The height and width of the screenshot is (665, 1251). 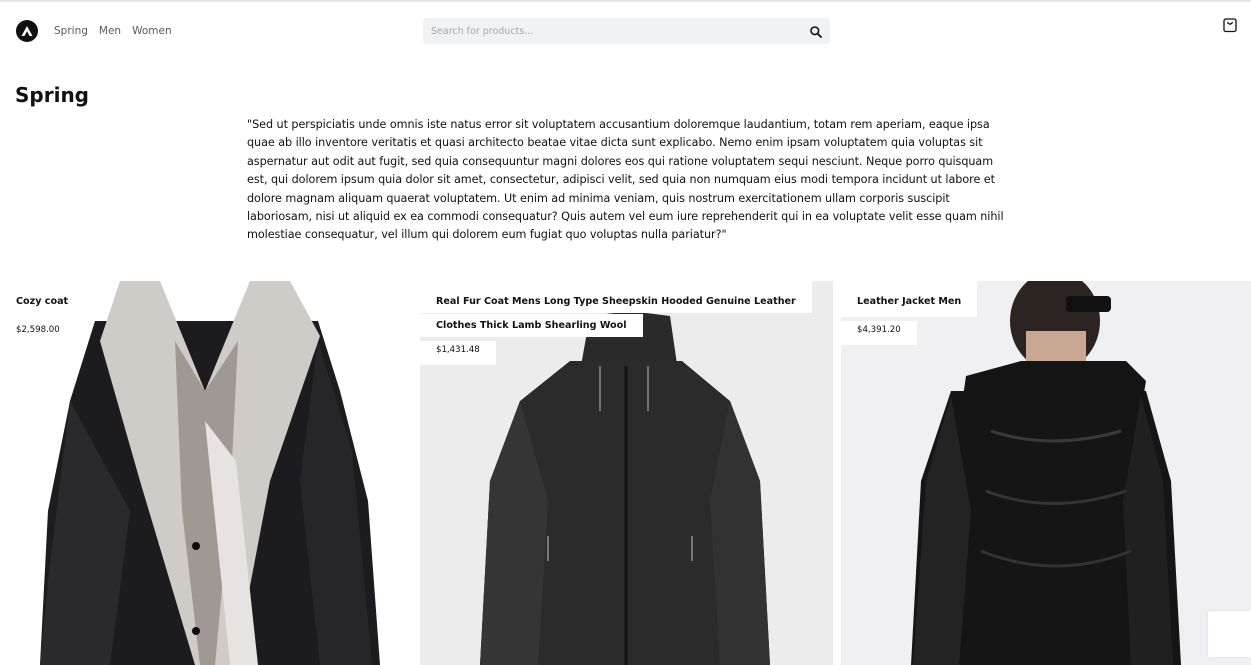 I want to click on nav-spring: Spring, so click(x=71, y=31).